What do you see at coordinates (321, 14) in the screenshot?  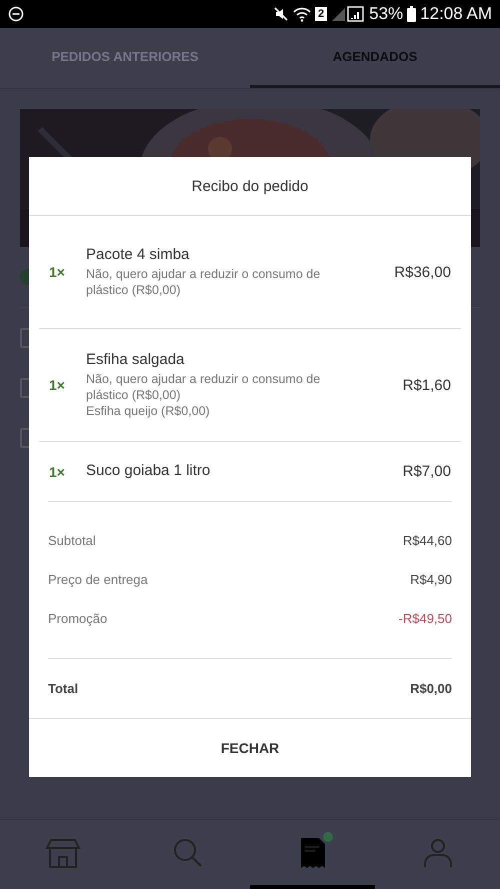 I see `sim-badge: 2` at bounding box center [321, 14].